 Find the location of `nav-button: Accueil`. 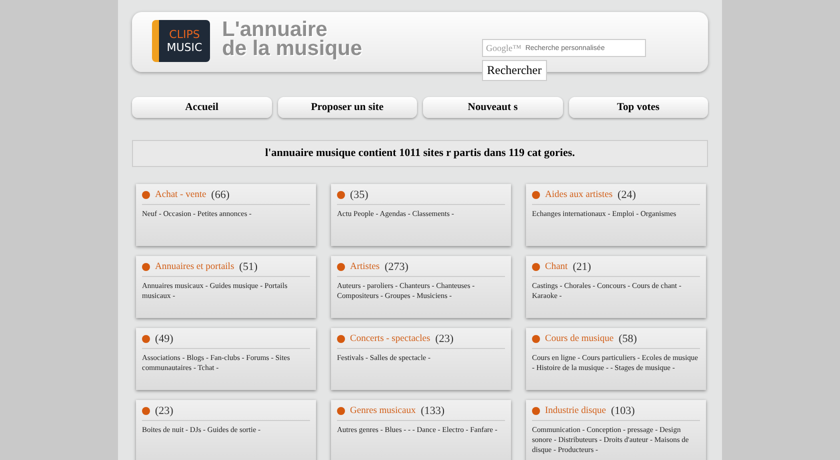

nav-button: Accueil is located at coordinates (202, 107).